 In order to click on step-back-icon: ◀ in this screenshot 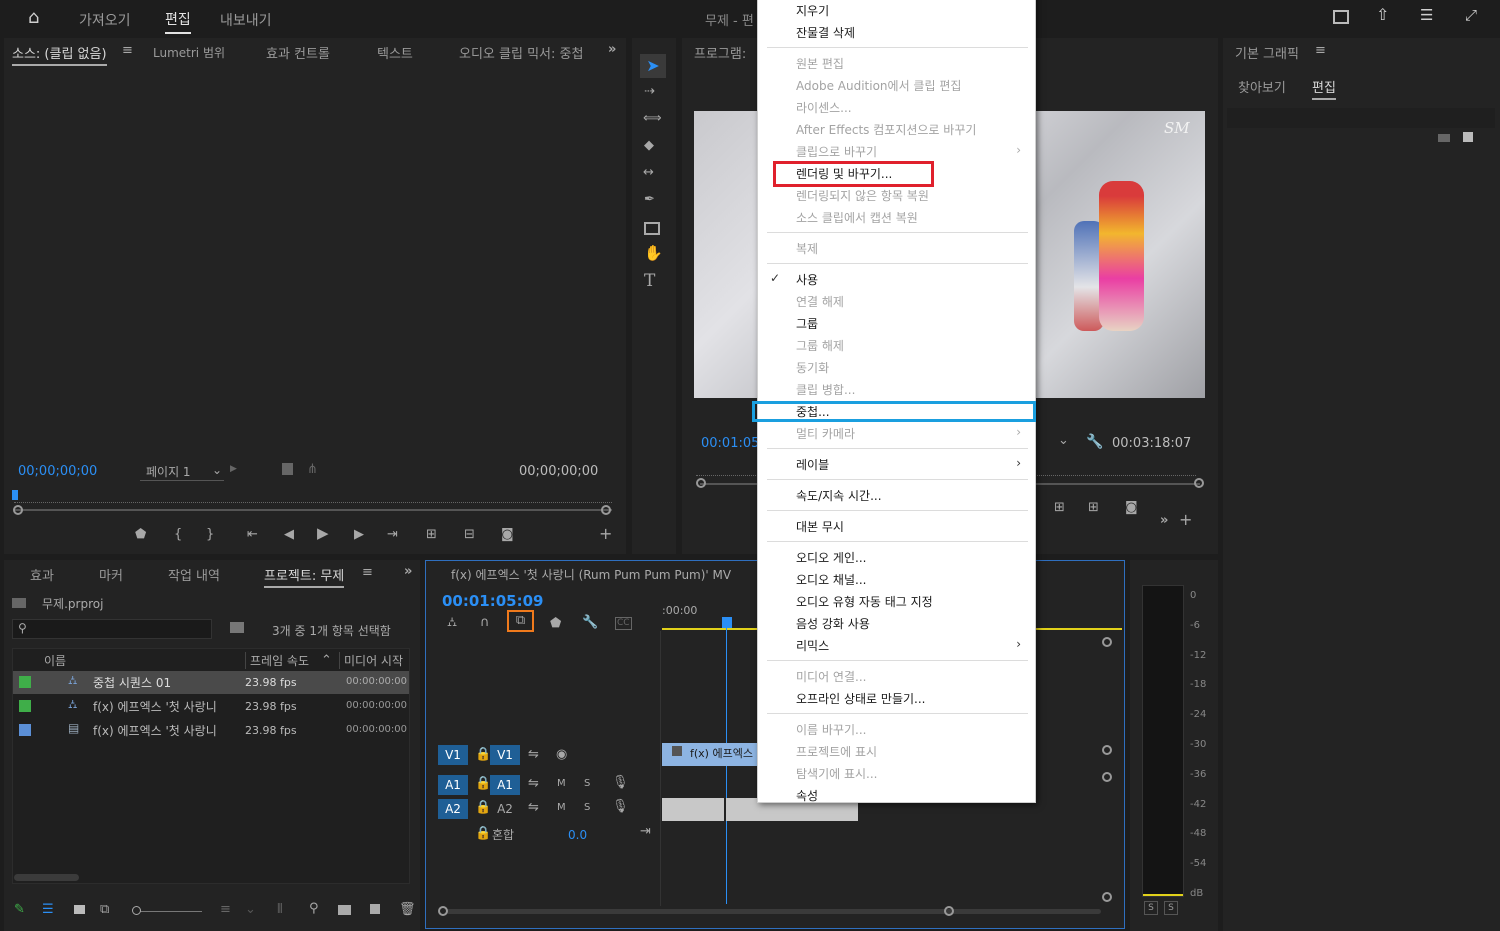, I will do `click(289, 534)`.